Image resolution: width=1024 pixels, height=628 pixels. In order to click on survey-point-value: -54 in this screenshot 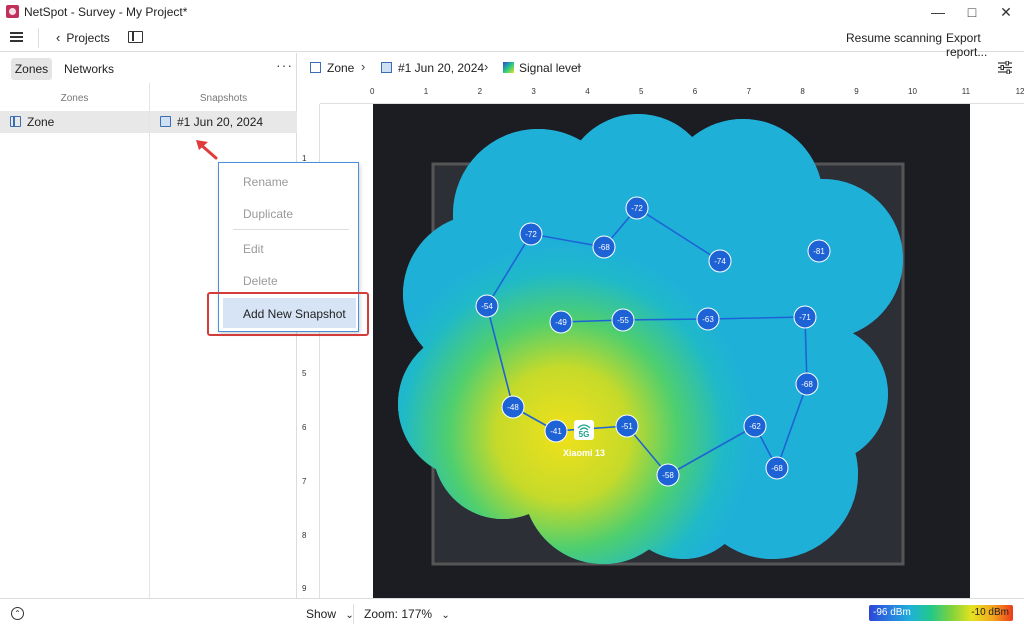, I will do `click(487, 306)`.